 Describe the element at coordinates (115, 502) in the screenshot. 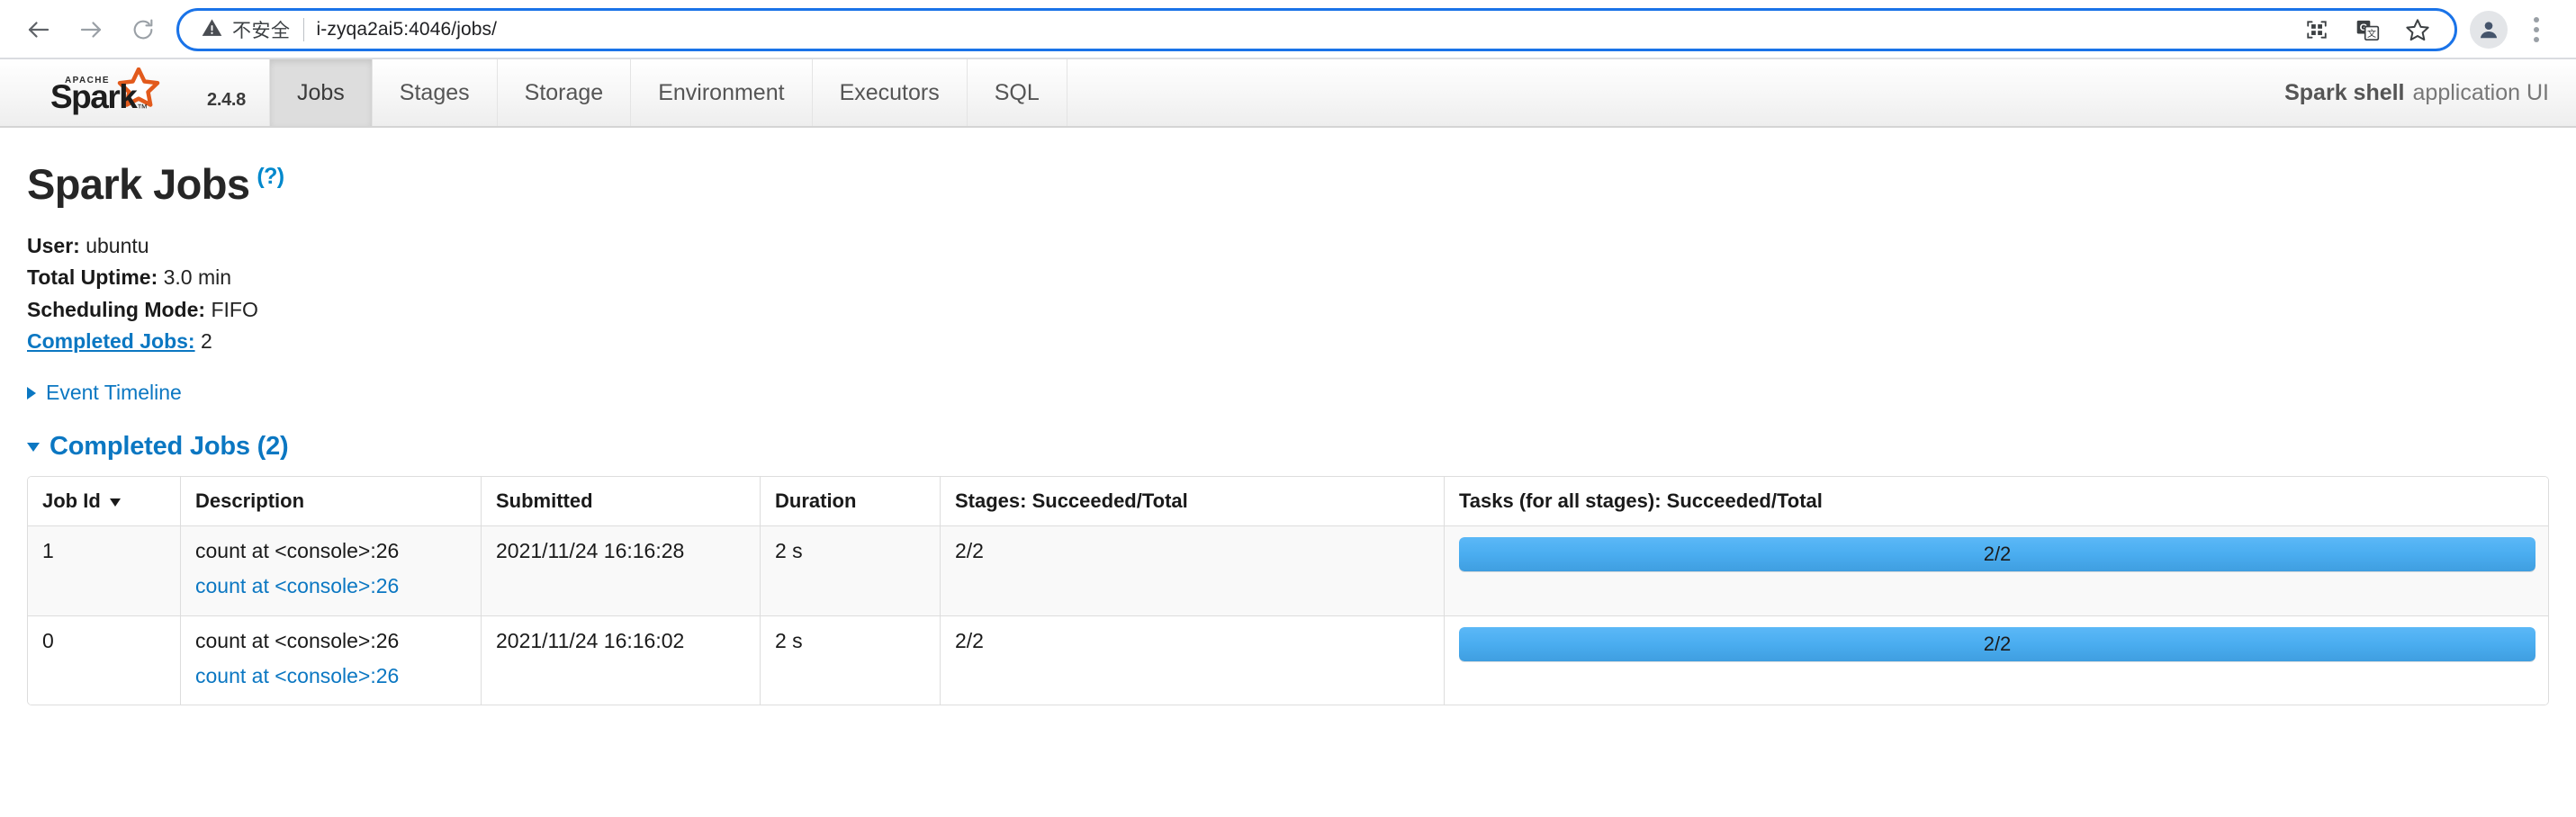

I see `sort-desc-icon` at that location.